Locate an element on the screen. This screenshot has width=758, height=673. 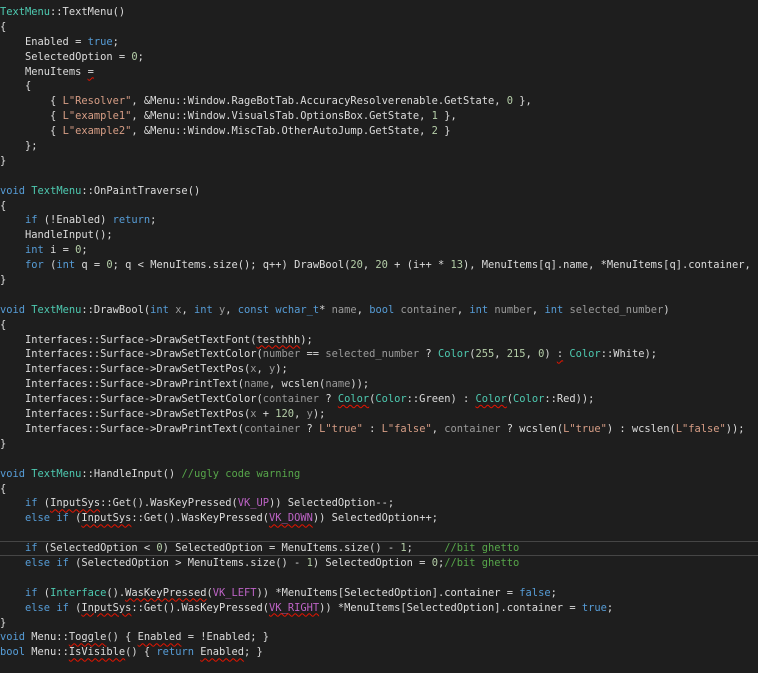
code-token: Interfaces::Surface->DrawSetTextColor( is located at coordinates (131, 399).